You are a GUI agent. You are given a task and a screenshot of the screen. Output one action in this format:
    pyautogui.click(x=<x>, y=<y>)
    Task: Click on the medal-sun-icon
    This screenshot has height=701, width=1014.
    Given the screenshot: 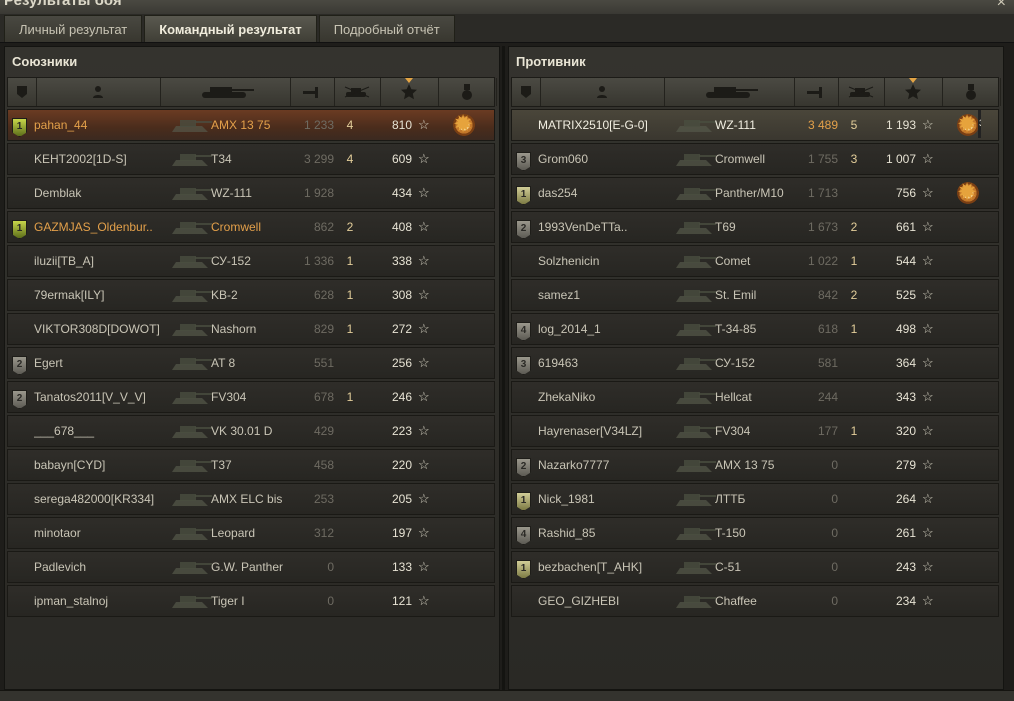 What is the action you would take?
    pyautogui.click(x=968, y=125)
    